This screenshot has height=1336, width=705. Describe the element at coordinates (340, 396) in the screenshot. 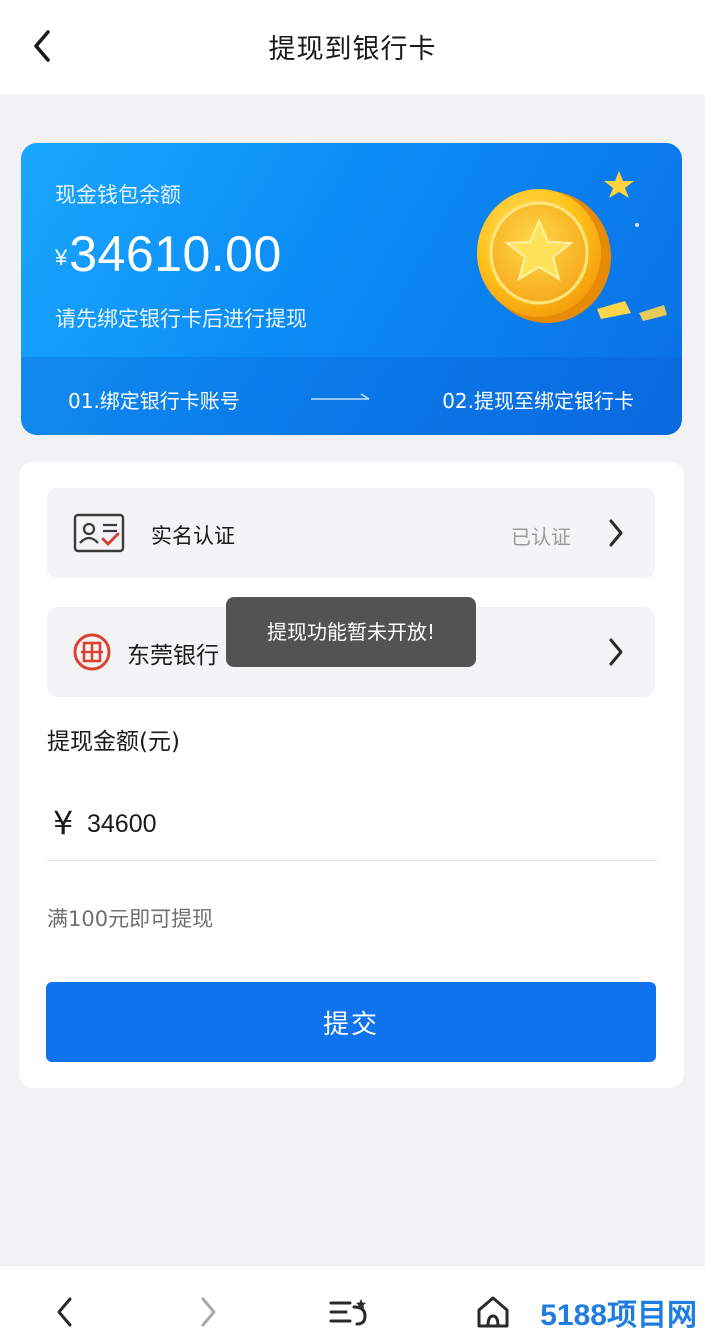

I see `arrow-right-icon` at that location.